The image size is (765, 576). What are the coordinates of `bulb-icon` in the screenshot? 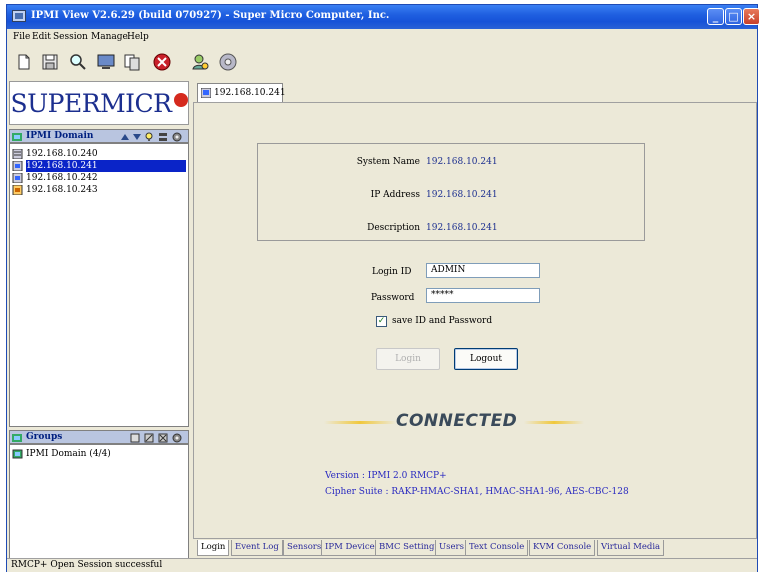 It's located at (149, 137).